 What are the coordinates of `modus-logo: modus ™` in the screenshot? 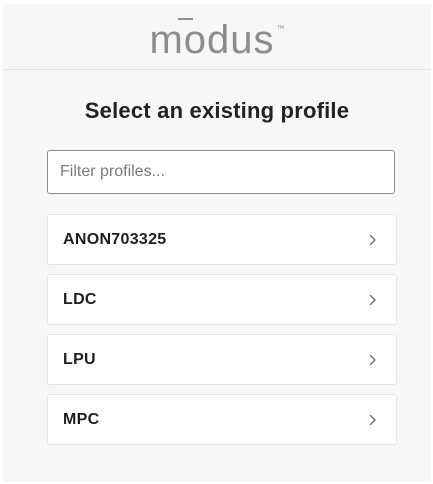 It's located at (217, 39).